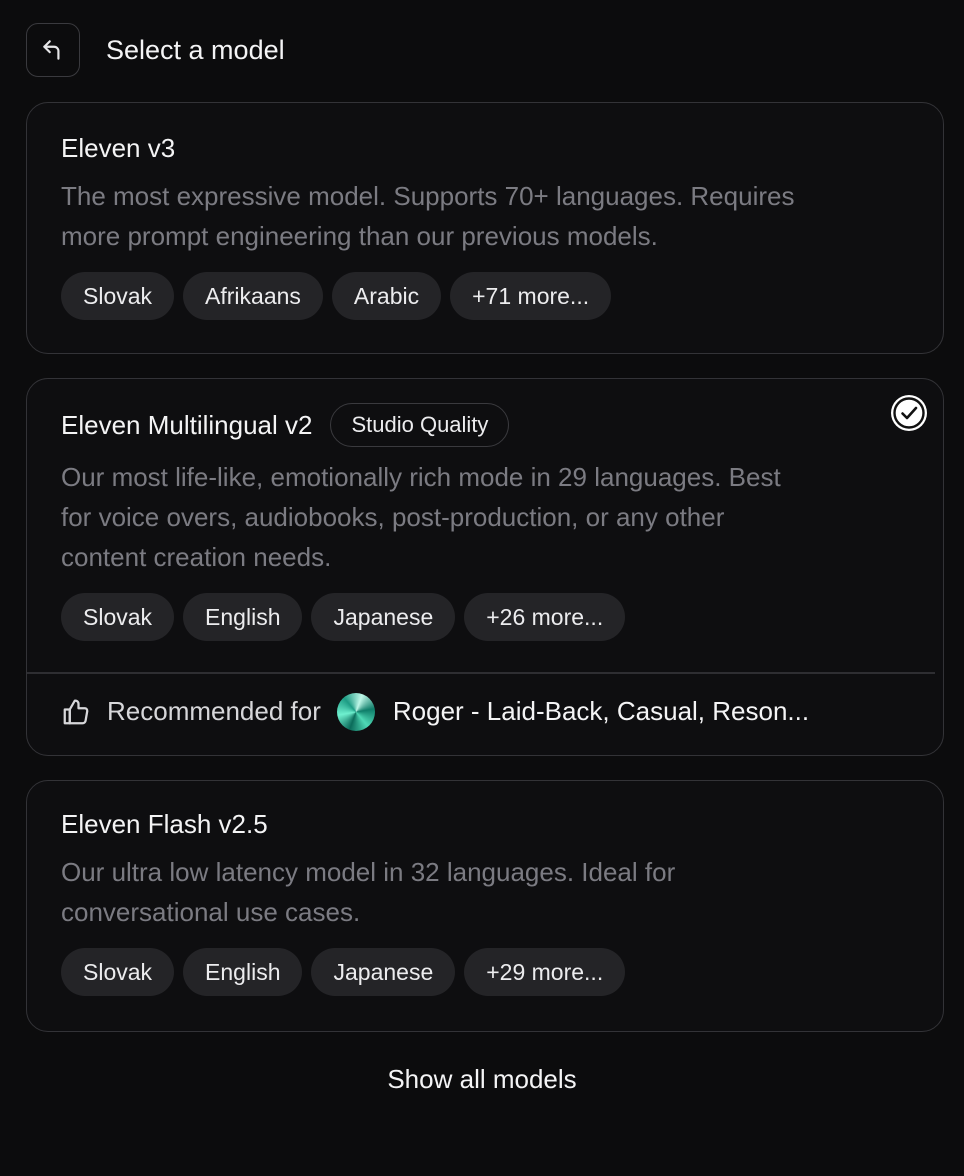 The height and width of the screenshot is (1176, 964). I want to click on page-title: Select a model, so click(195, 49).